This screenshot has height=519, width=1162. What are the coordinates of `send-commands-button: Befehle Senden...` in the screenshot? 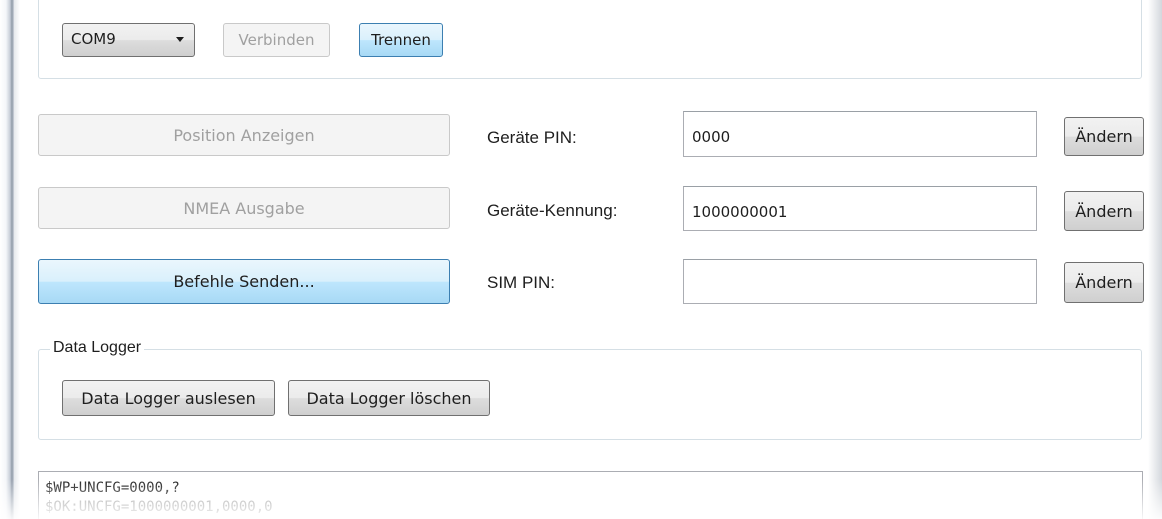 It's located at (244, 281).